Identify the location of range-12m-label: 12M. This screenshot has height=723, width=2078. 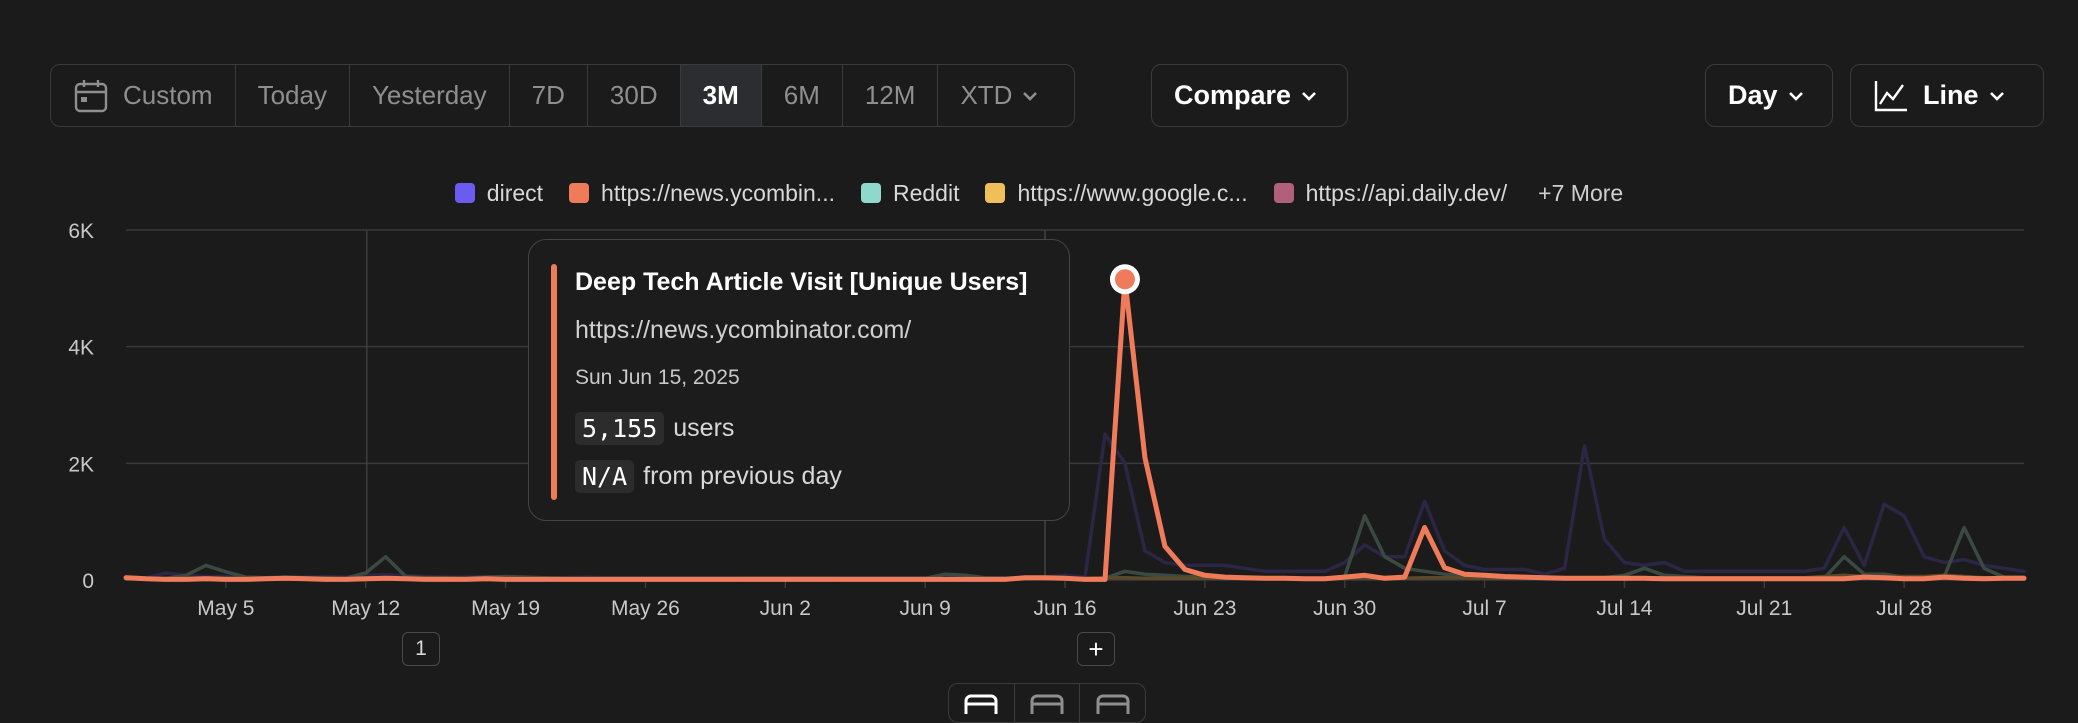
(890, 95).